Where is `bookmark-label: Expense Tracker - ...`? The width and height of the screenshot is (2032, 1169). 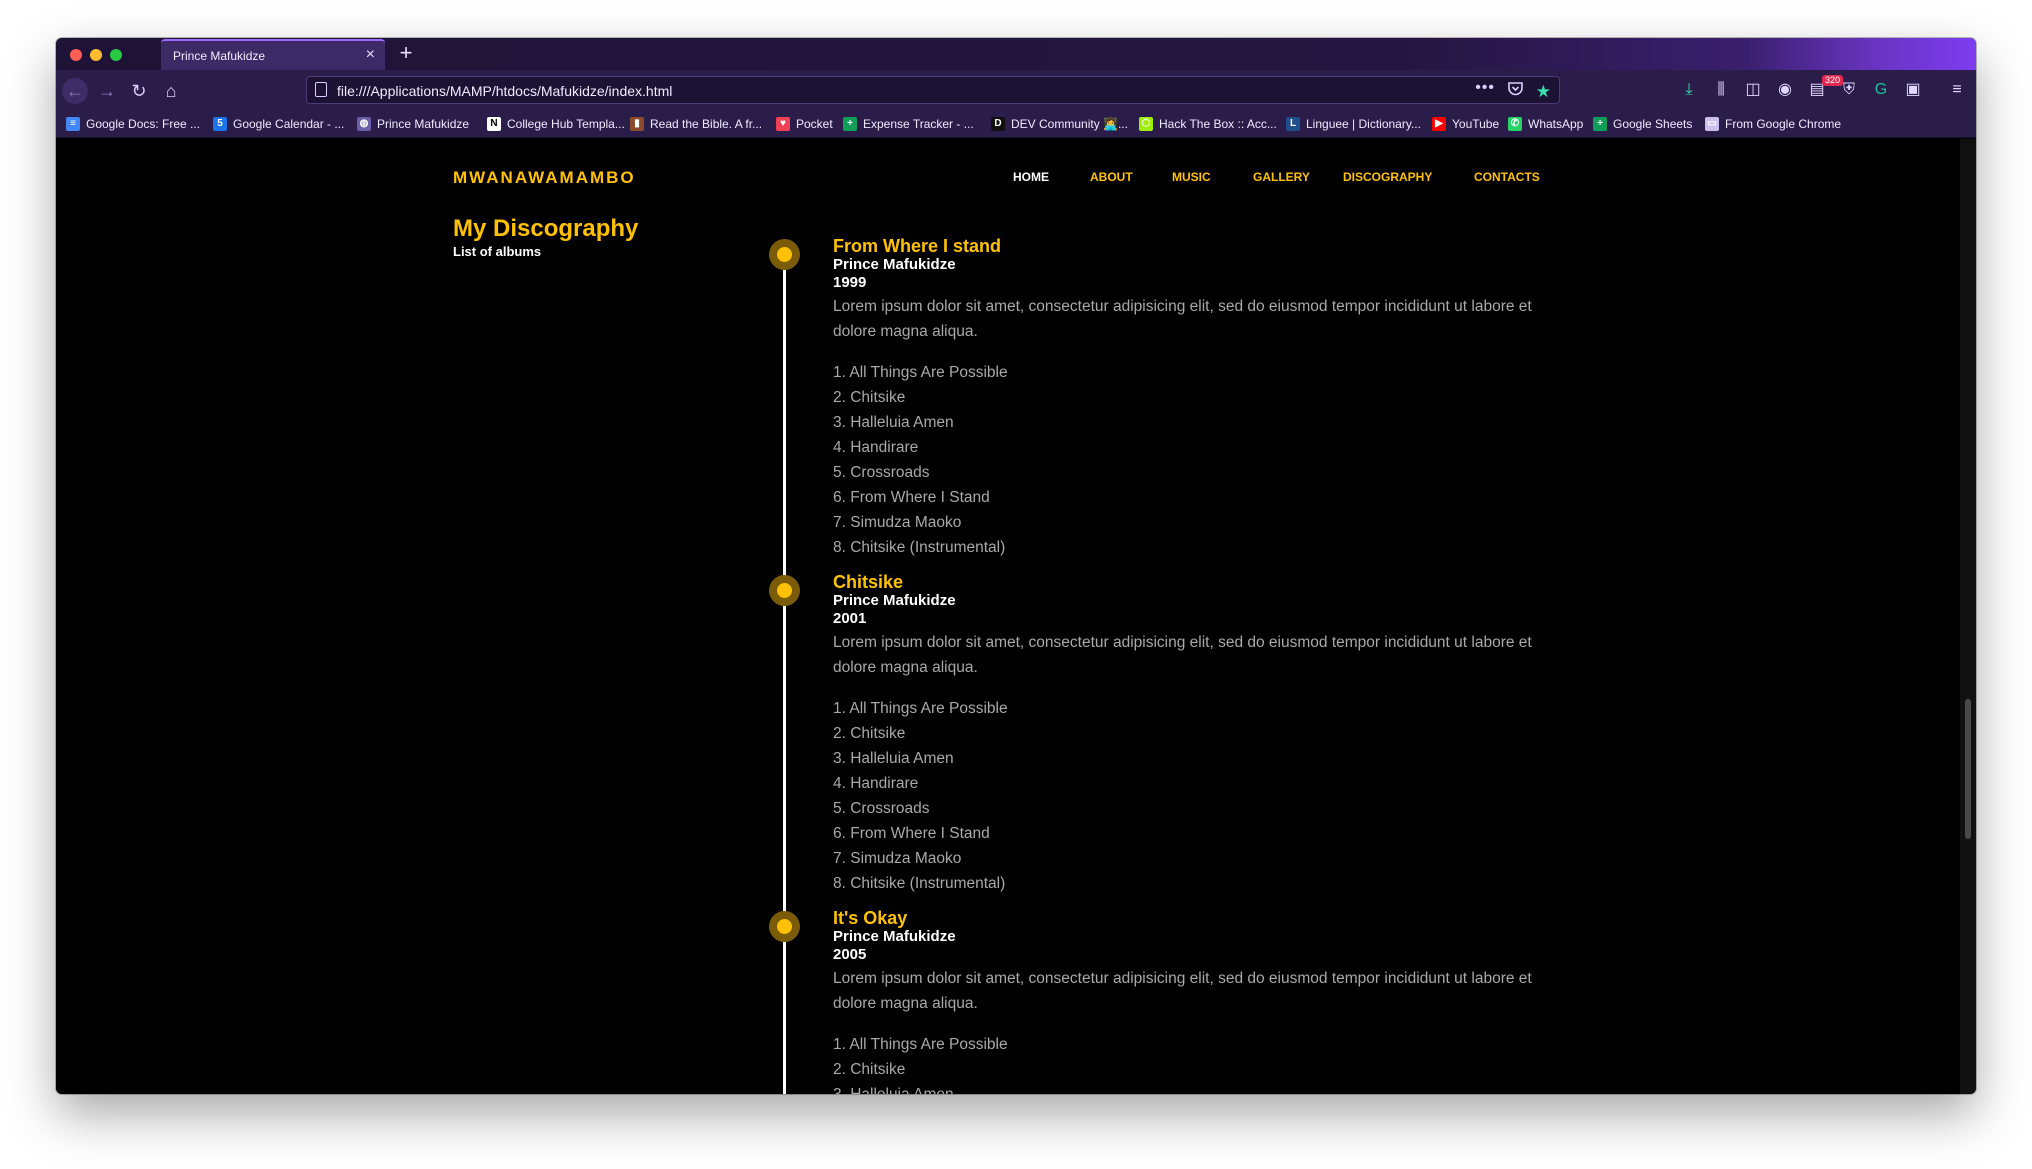 bookmark-label: Expense Tracker - ... is located at coordinates (918, 124).